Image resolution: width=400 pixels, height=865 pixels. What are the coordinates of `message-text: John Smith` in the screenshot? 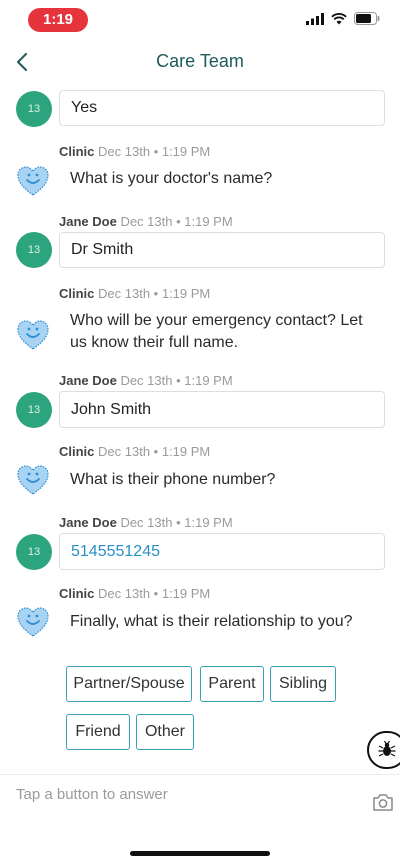 It's located at (111, 409).